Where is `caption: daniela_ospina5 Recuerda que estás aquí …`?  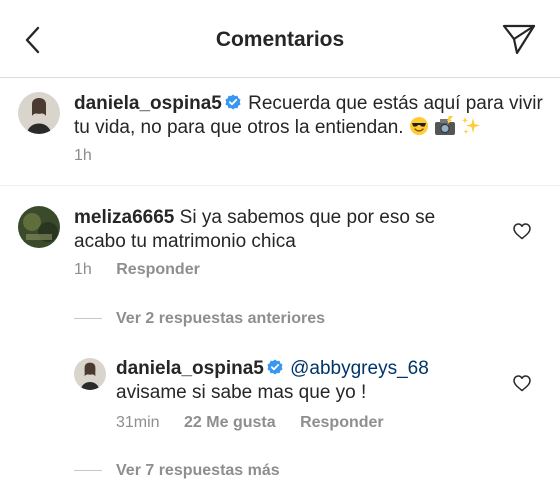
caption: daniela_ospina5 Recuerda que estás aquí … is located at coordinates (309, 116).